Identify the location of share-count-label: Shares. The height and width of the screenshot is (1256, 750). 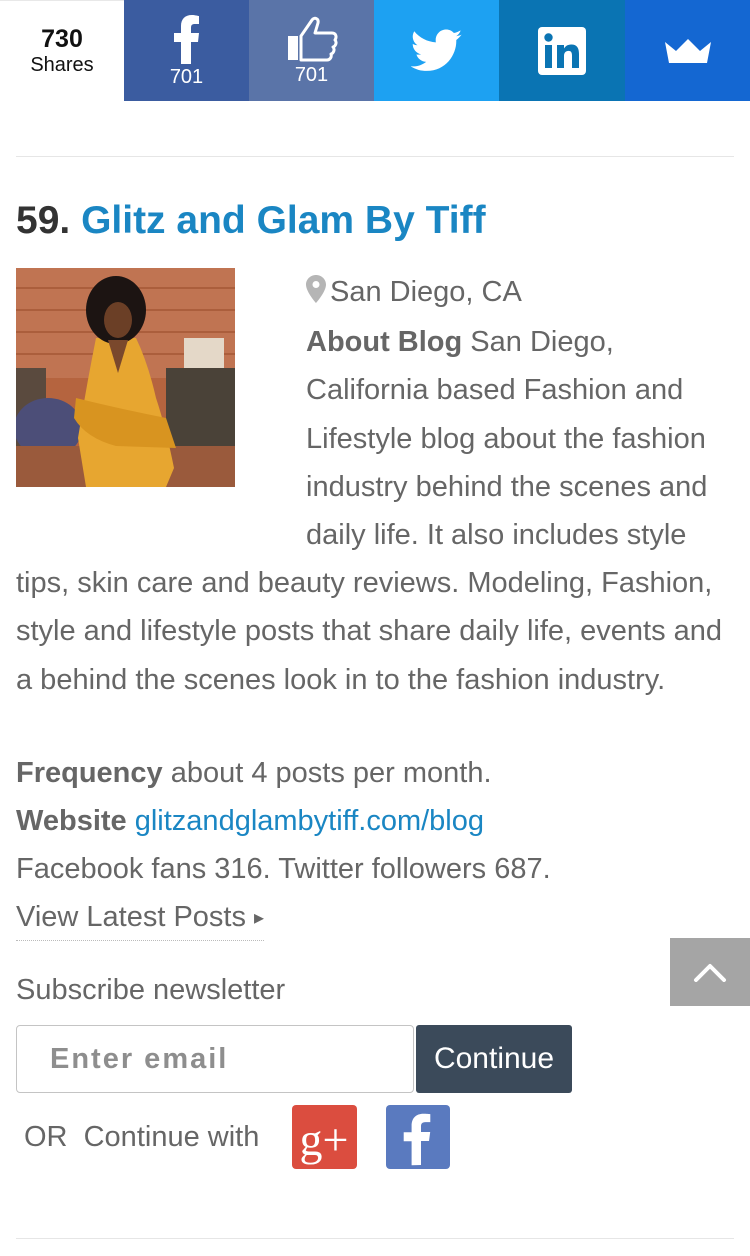
(62, 65).